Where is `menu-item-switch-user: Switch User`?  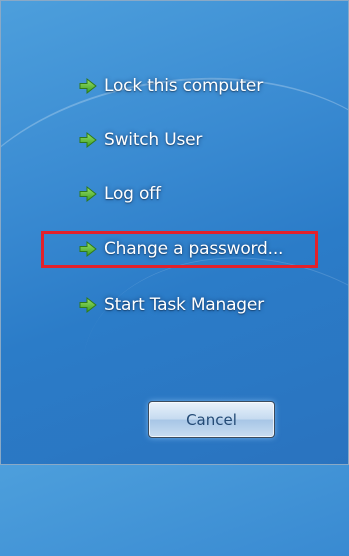
menu-item-switch-user: Switch User is located at coordinates (140, 140).